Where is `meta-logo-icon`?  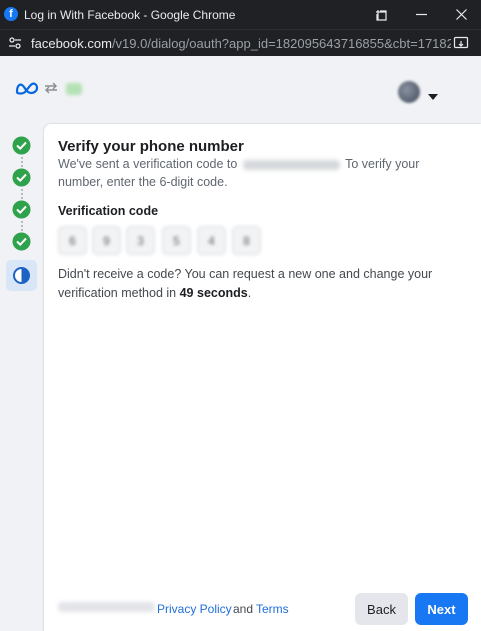 meta-logo-icon is located at coordinates (27, 90).